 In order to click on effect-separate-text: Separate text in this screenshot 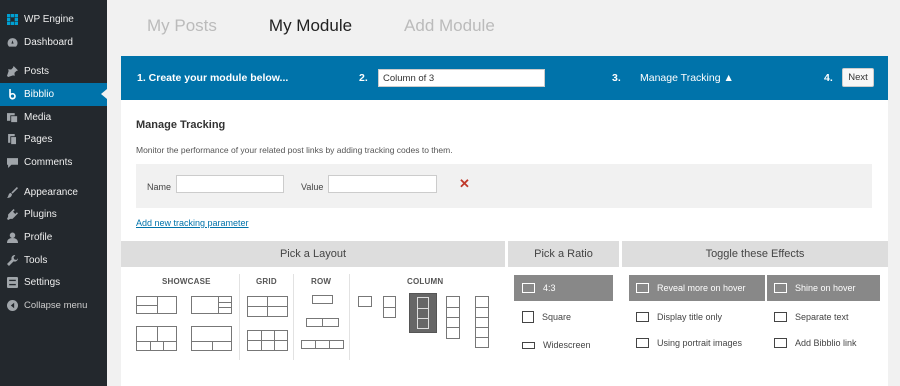, I will do `click(823, 317)`.